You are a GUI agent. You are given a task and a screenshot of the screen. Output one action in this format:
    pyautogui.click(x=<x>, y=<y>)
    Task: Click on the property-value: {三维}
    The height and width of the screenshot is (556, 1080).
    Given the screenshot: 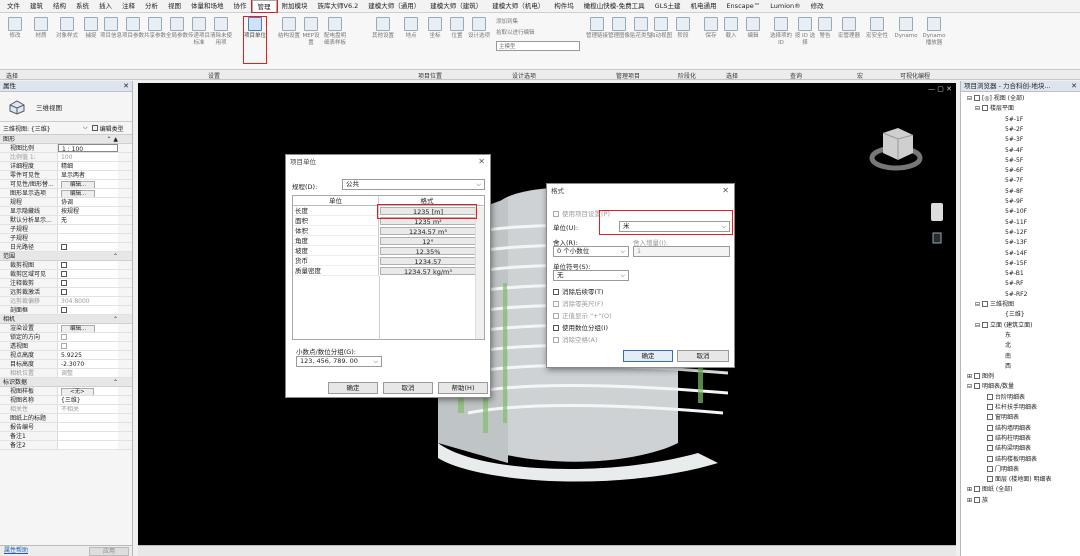 What is the action you would take?
    pyautogui.click(x=88, y=400)
    